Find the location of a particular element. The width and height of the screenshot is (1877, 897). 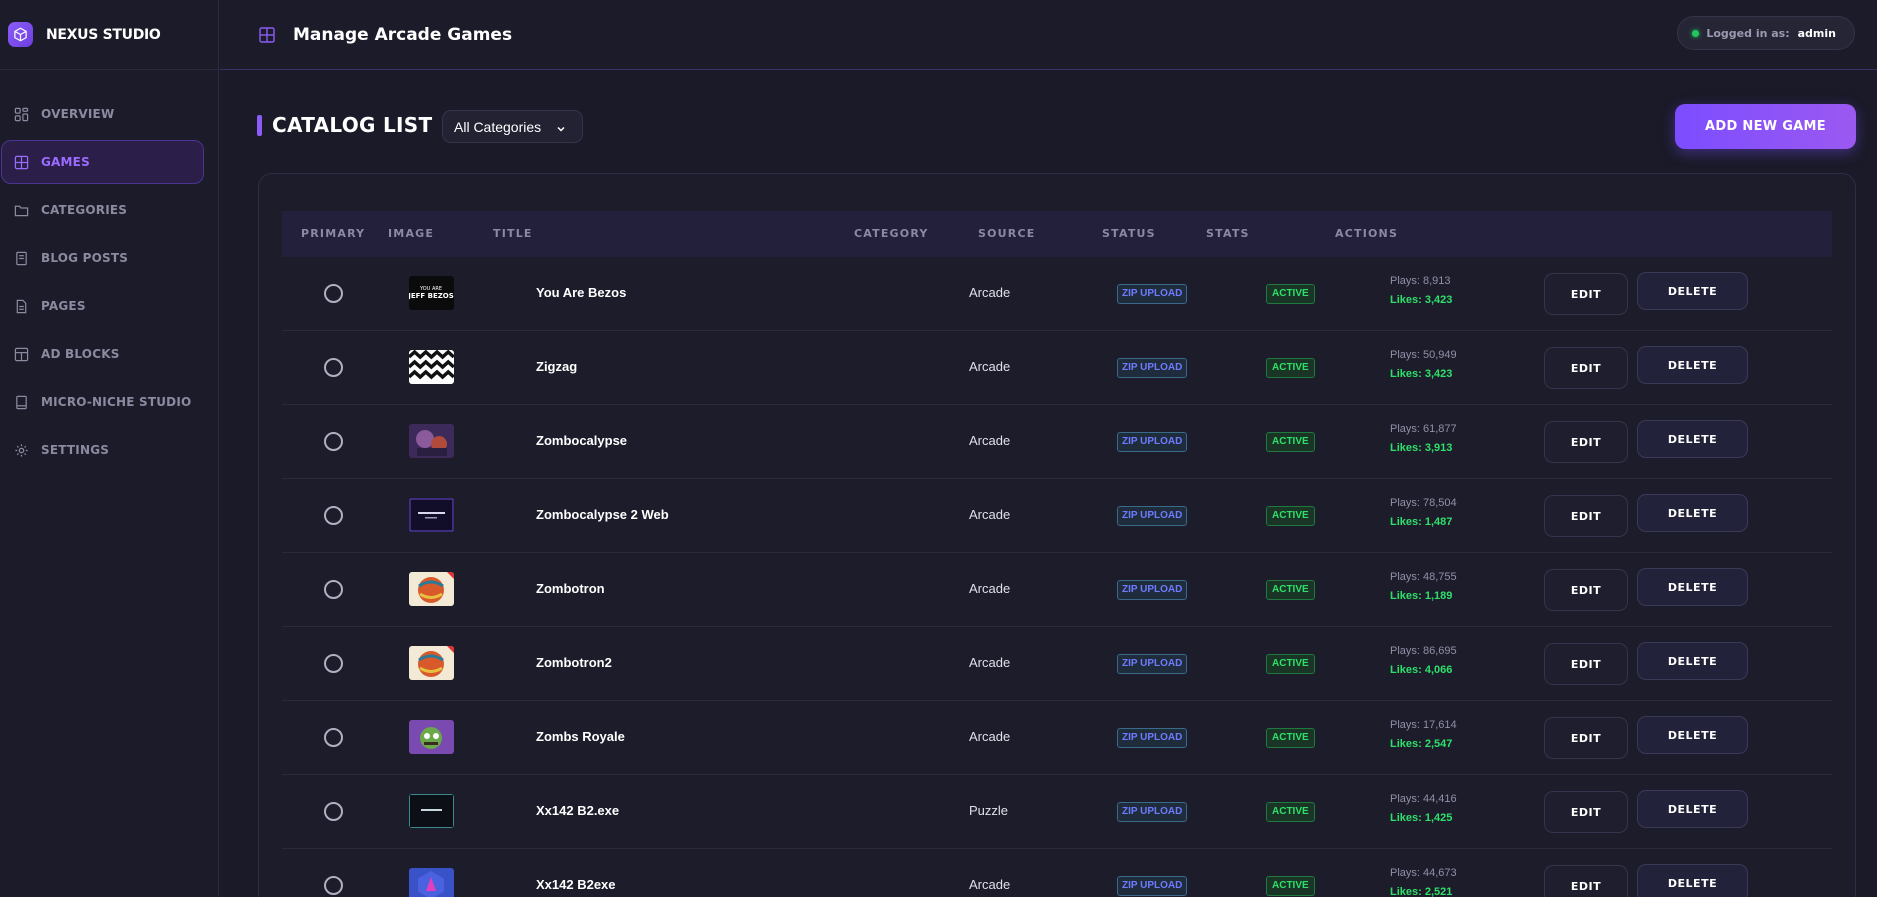

catalog-title: CATALOG LIST is located at coordinates (352, 125).